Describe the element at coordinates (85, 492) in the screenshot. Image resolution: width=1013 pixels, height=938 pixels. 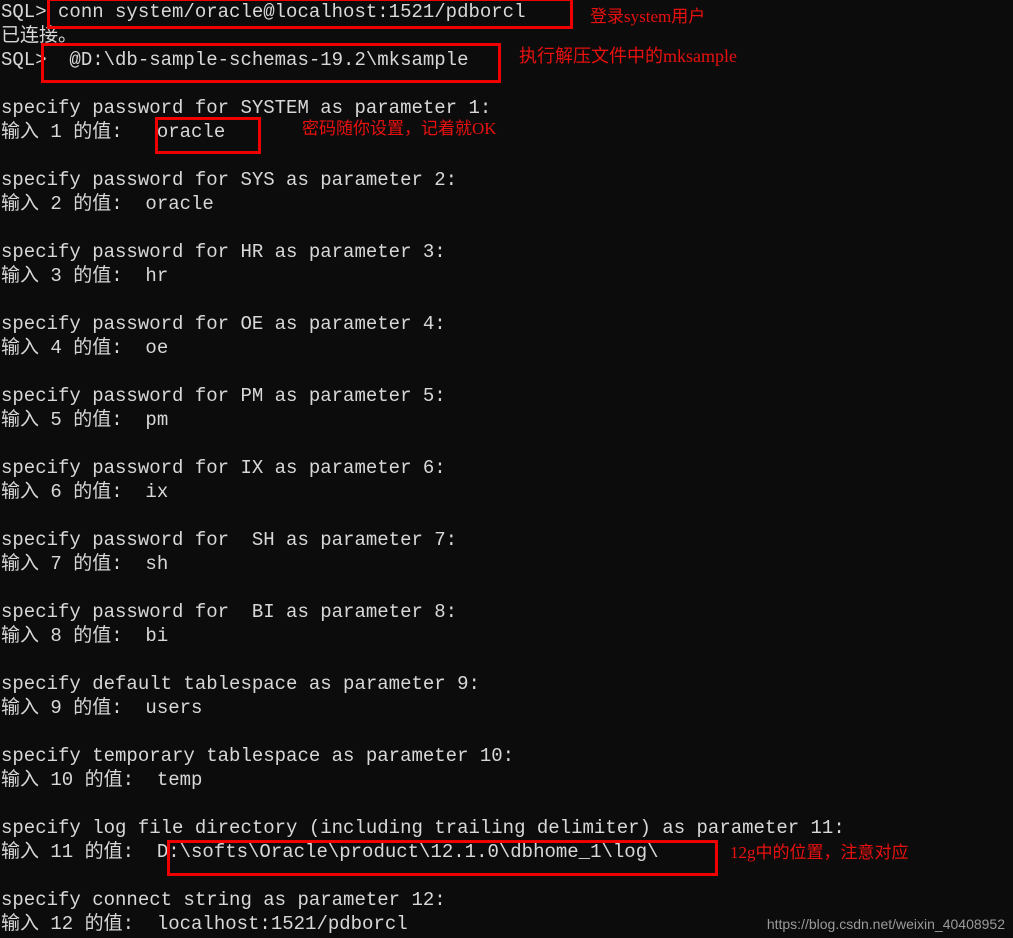
I see `terminal-line: 输入 6 的值: ix` at that location.